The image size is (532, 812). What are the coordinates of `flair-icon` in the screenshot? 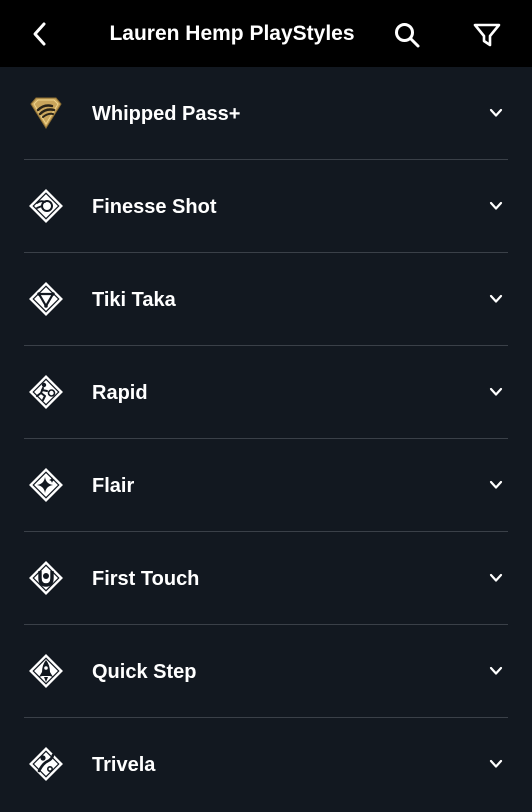 It's located at (46, 485).